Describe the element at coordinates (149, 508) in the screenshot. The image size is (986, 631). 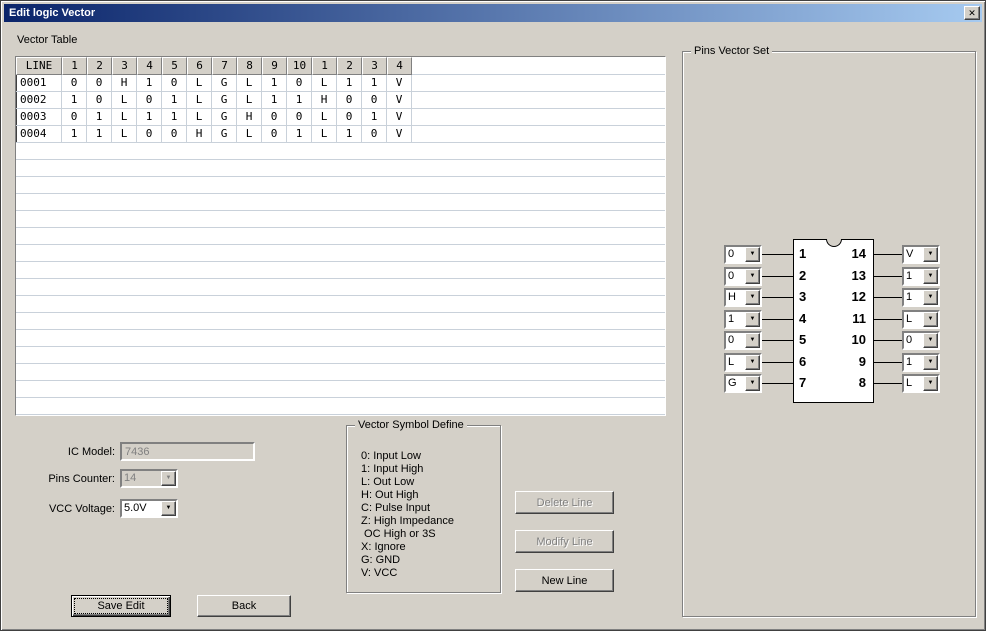
I see `vcc-voltage-combo: 5.0V ▼` at that location.